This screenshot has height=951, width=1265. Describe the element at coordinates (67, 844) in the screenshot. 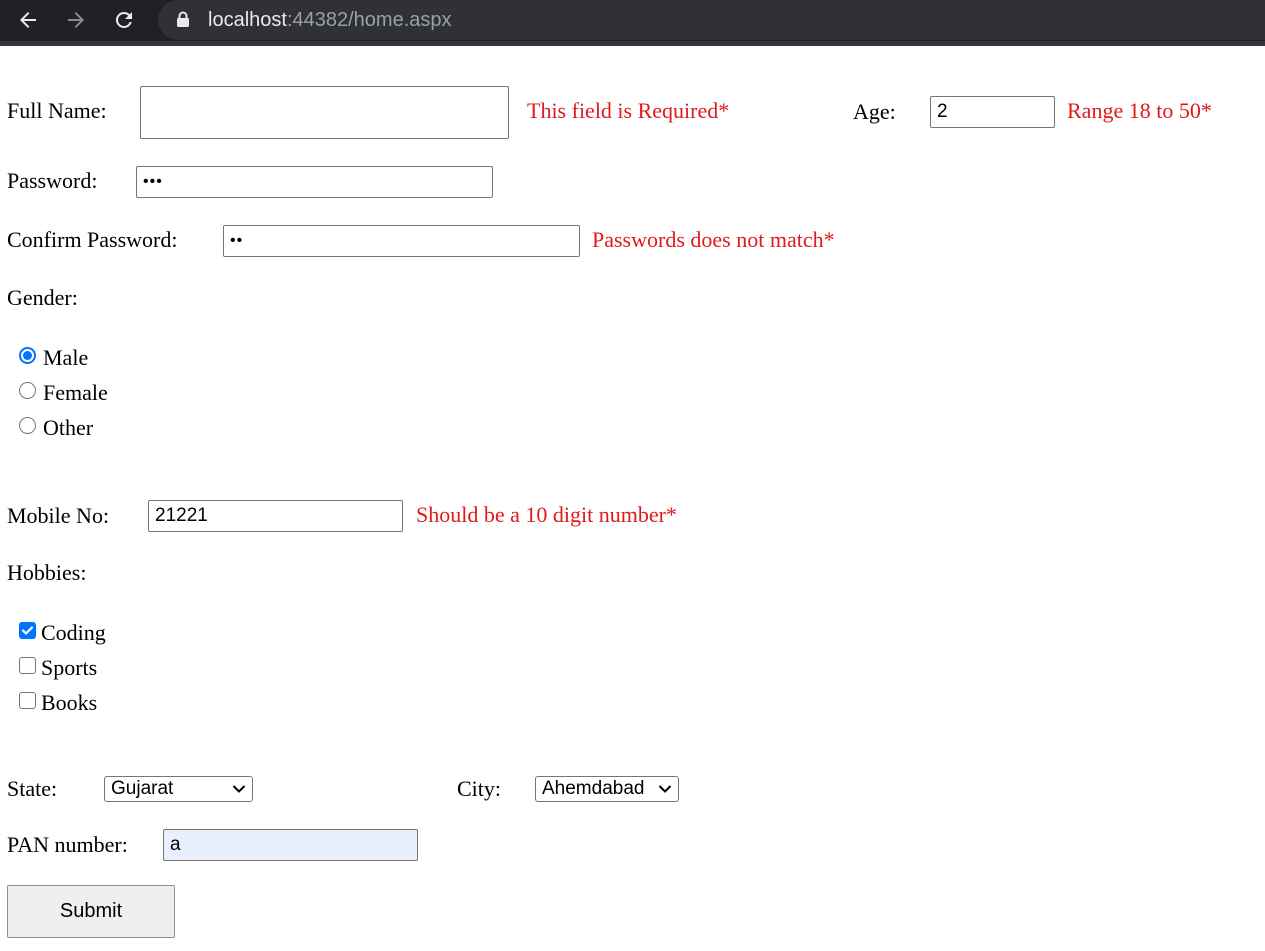

I see `pan-label: PAN number:` at that location.